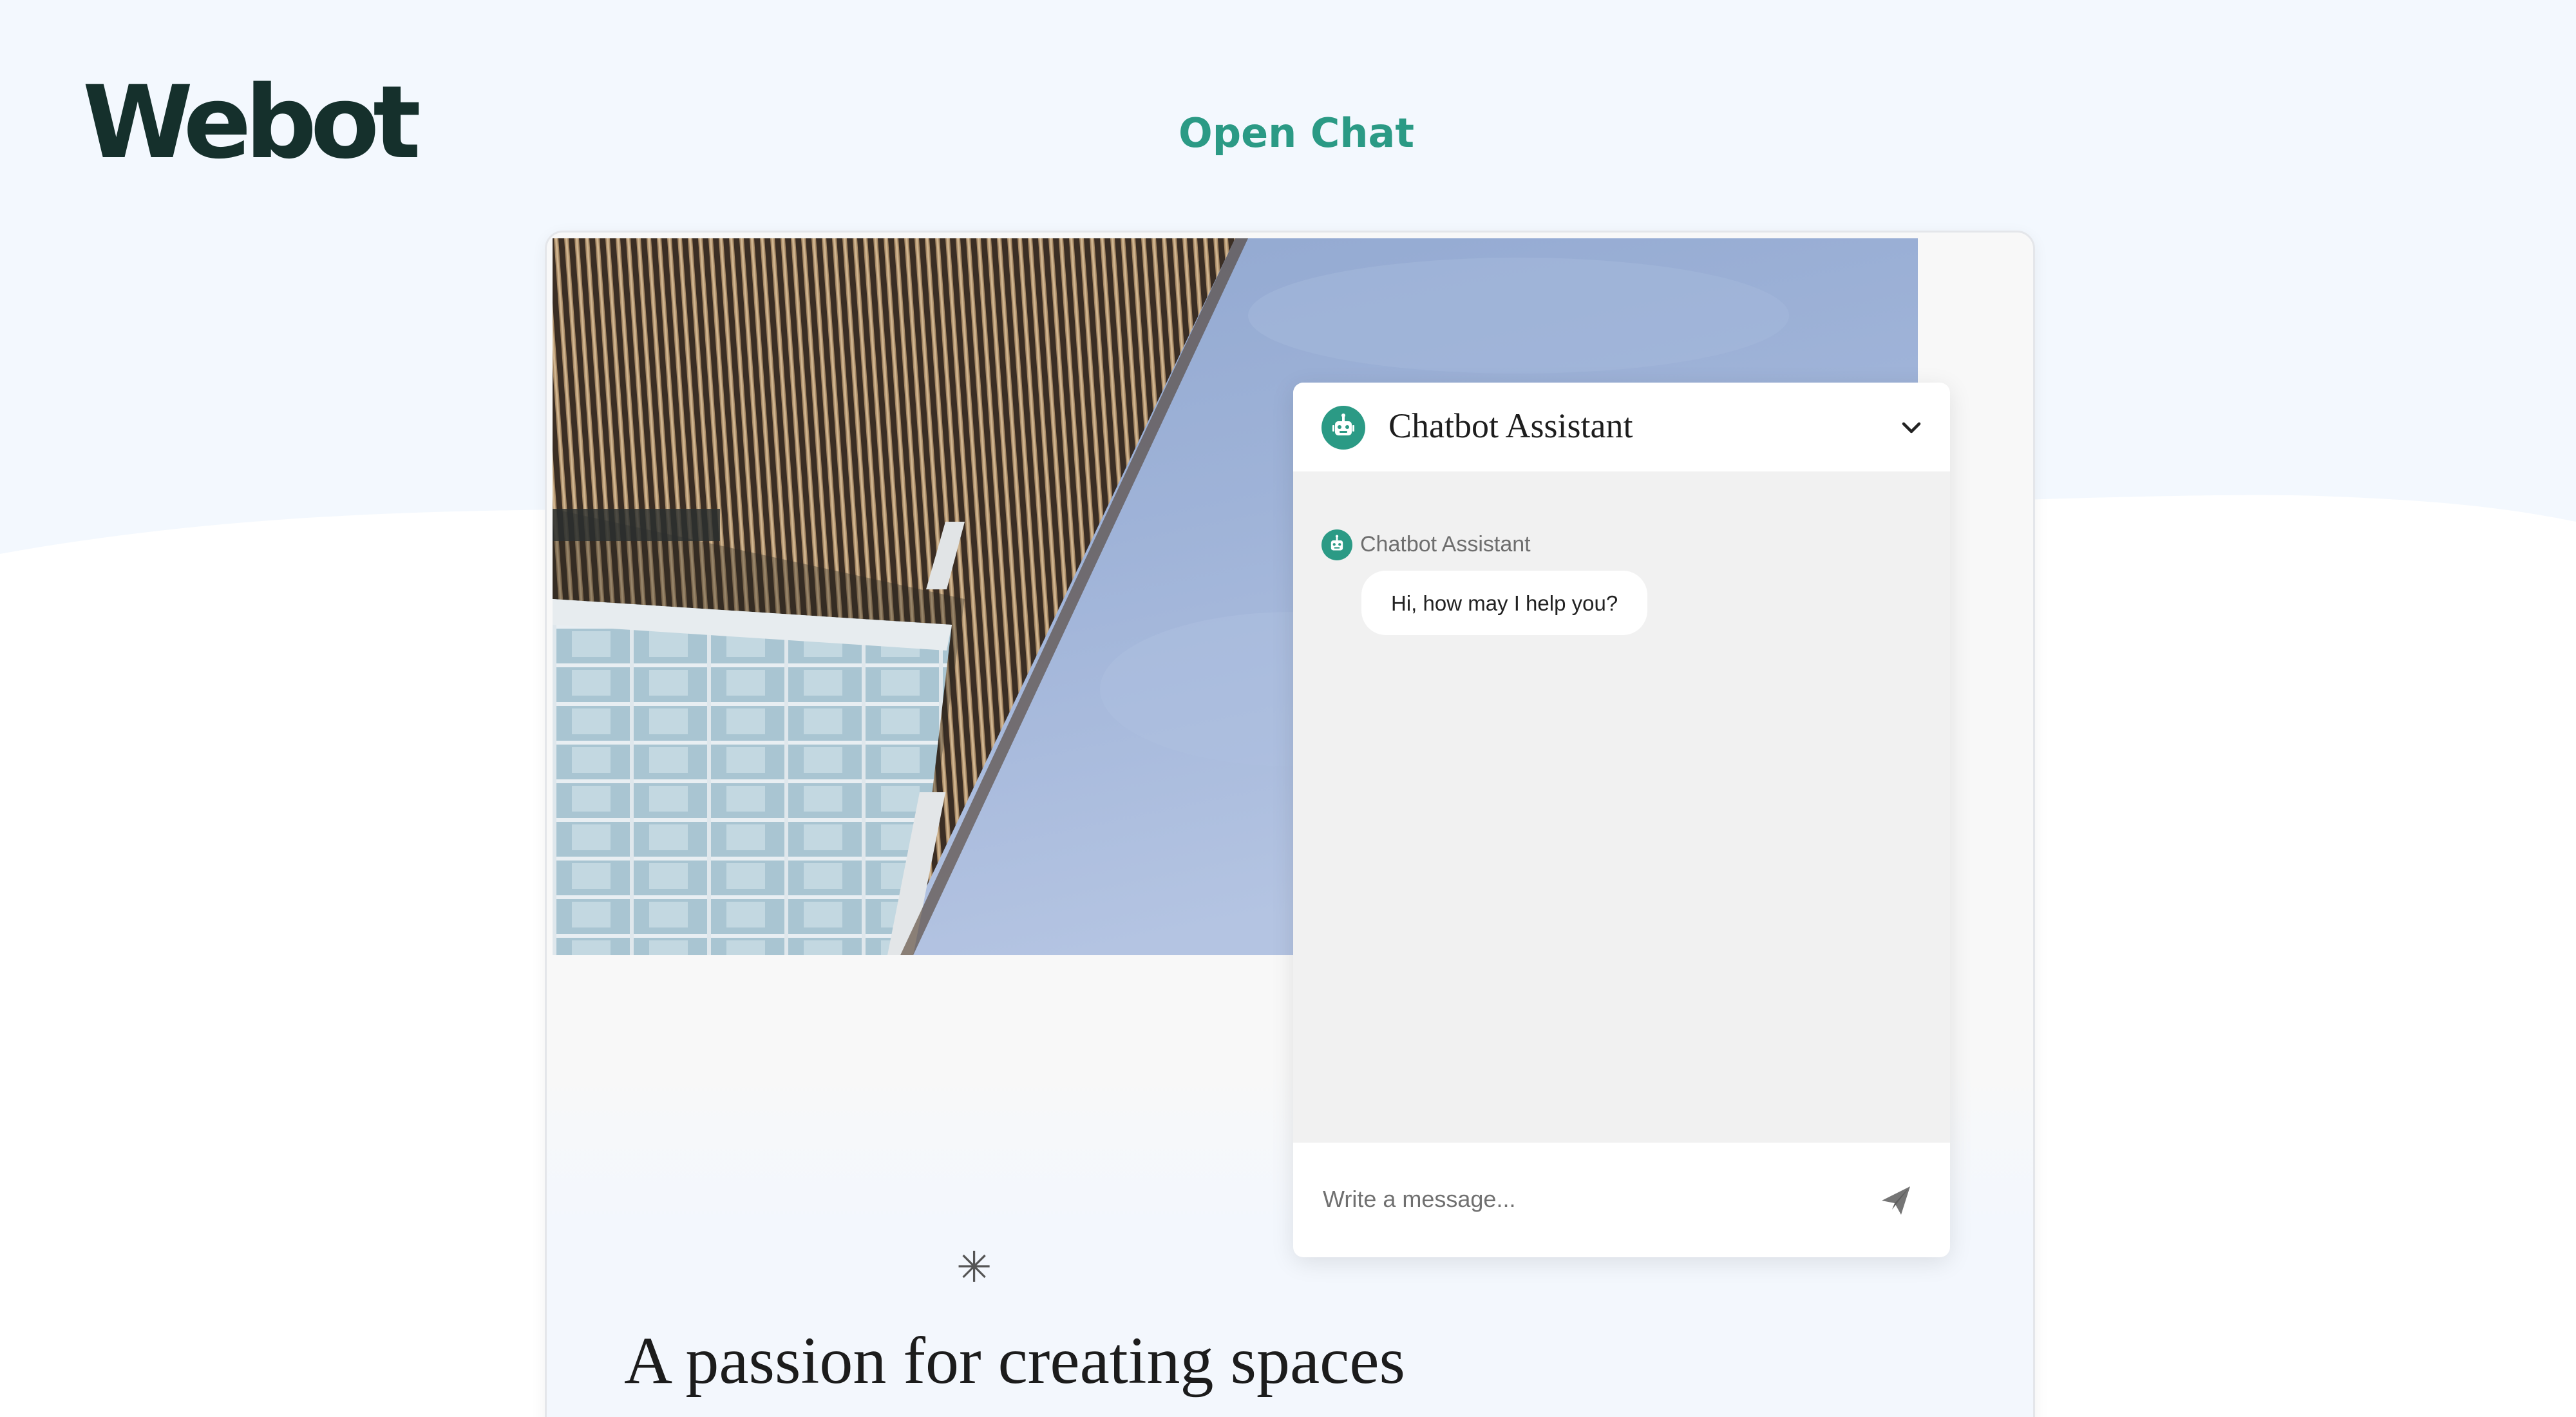 This screenshot has height=1417, width=2576. What do you see at coordinates (1504, 603) in the screenshot?
I see `bot-message-bubble: Hi, how may I help you?` at bounding box center [1504, 603].